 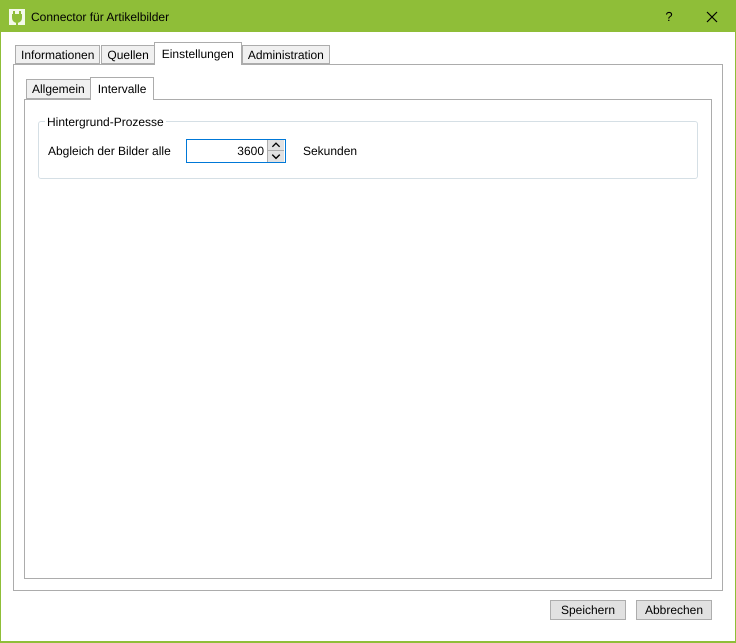 I want to click on tab: Allgemein, so click(x=58, y=89).